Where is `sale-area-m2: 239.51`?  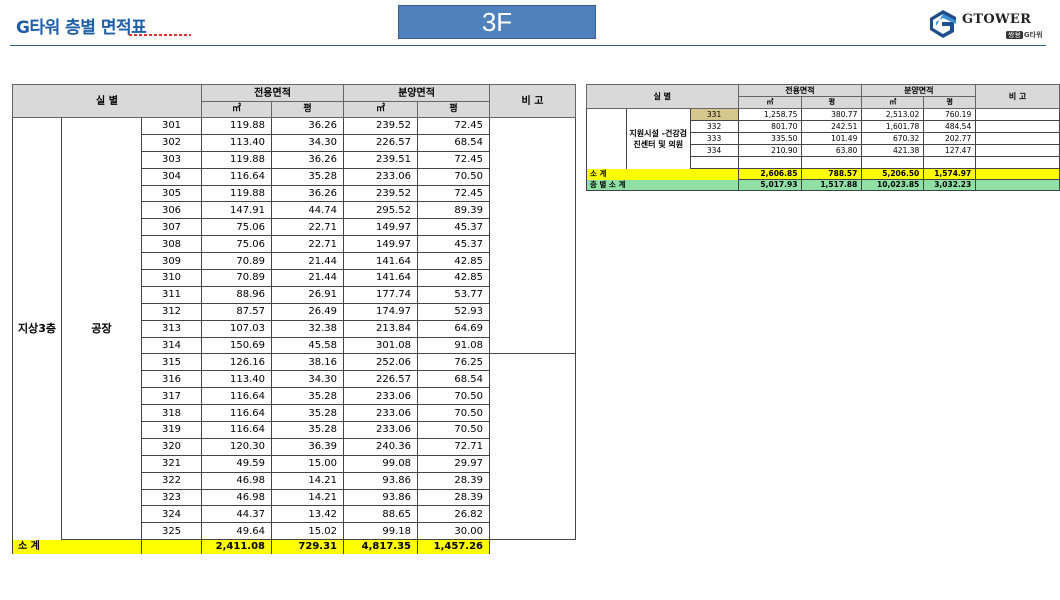 sale-area-m2: 239.51 is located at coordinates (380, 160).